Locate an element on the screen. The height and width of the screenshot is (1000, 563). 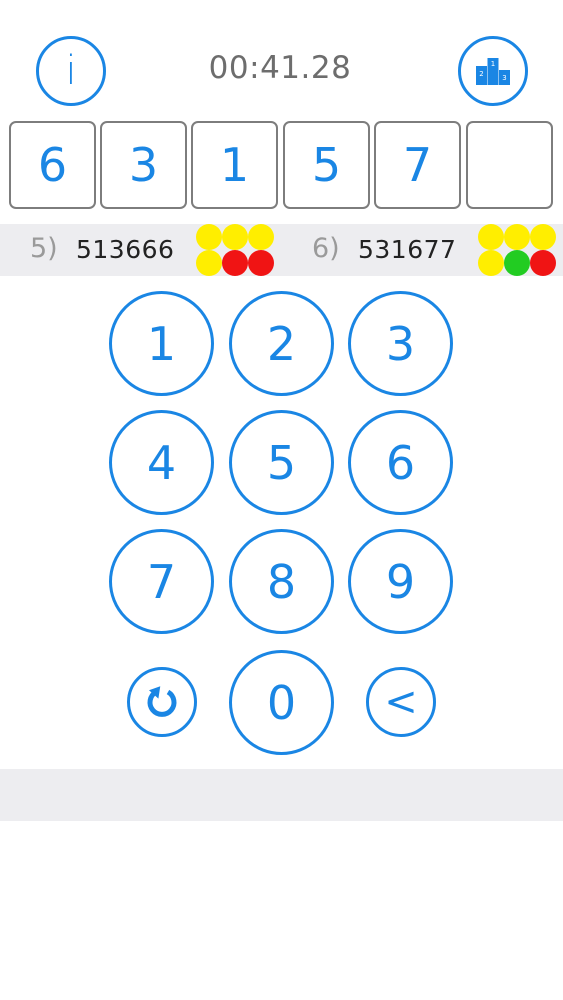
guess-slot-3: 1 is located at coordinates (234, 165).